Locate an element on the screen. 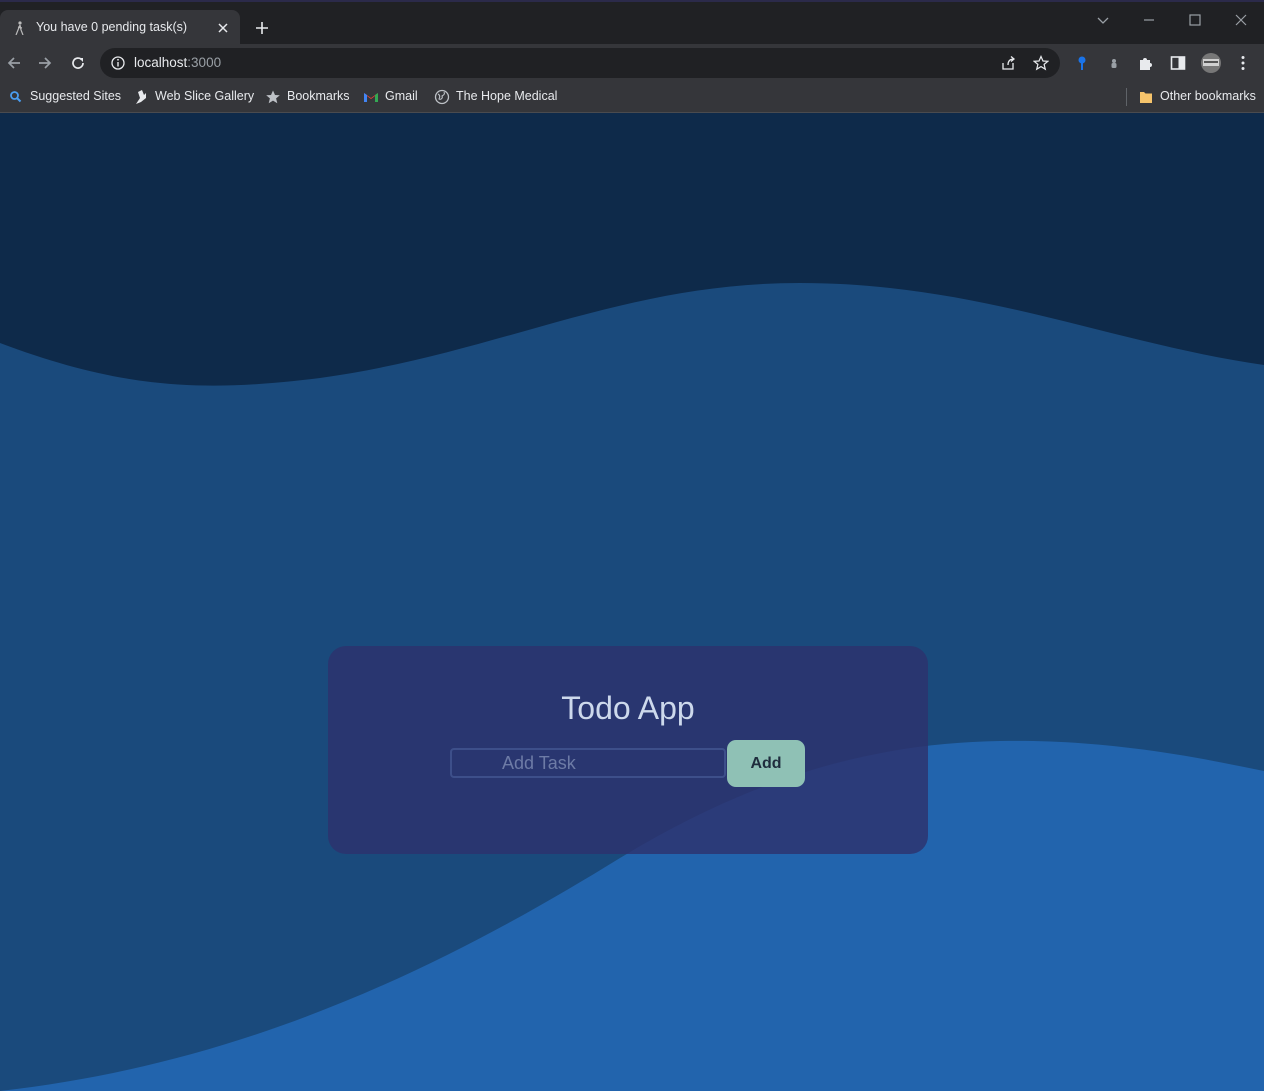  url-host: localhost is located at coordinates (161, 62).